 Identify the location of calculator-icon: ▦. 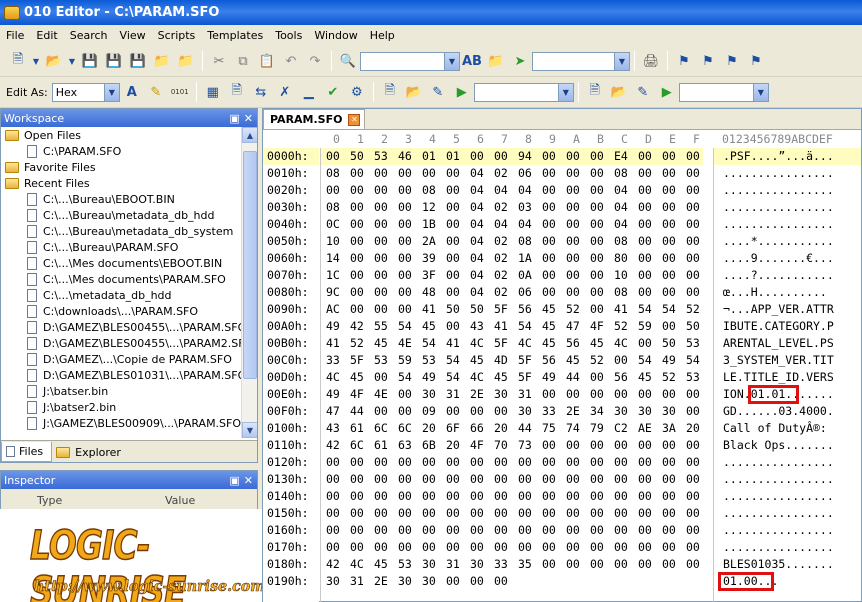
(213, 92).